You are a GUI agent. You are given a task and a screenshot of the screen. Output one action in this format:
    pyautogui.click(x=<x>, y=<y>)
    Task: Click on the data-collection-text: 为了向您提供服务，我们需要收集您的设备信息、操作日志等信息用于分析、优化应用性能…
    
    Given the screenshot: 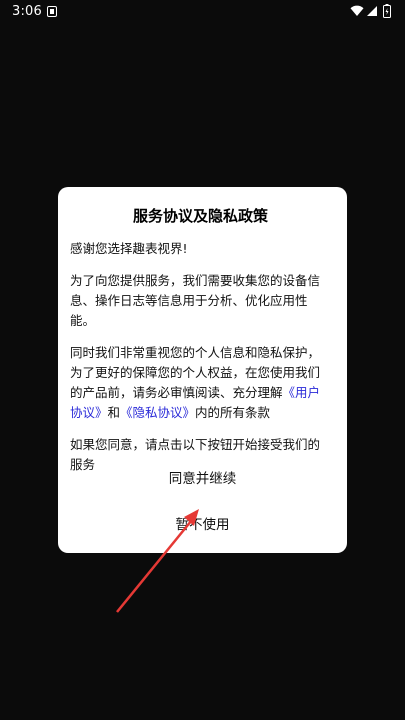 What is the action you would take?
    pyautogui.click(x=195, y=300)
    